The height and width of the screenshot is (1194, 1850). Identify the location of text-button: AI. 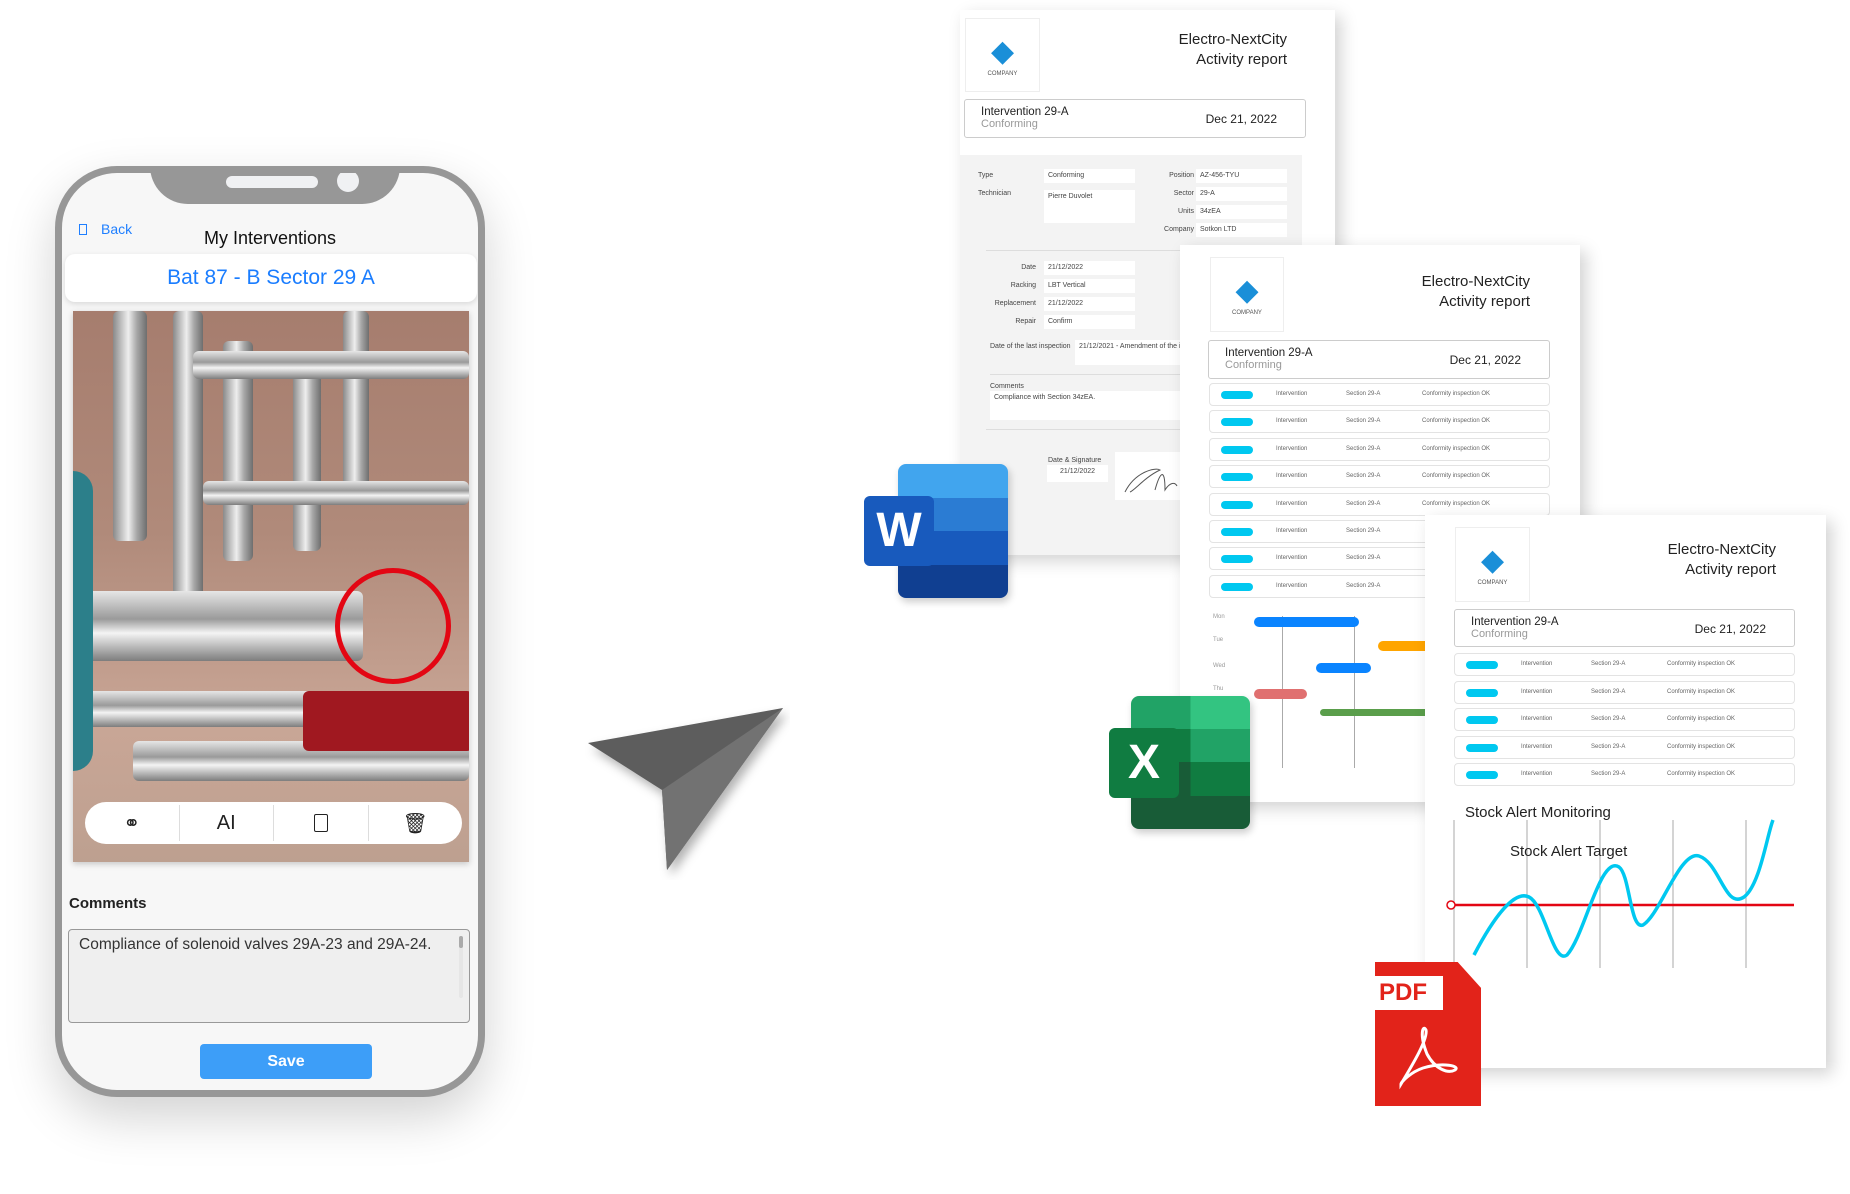
(227, 823).